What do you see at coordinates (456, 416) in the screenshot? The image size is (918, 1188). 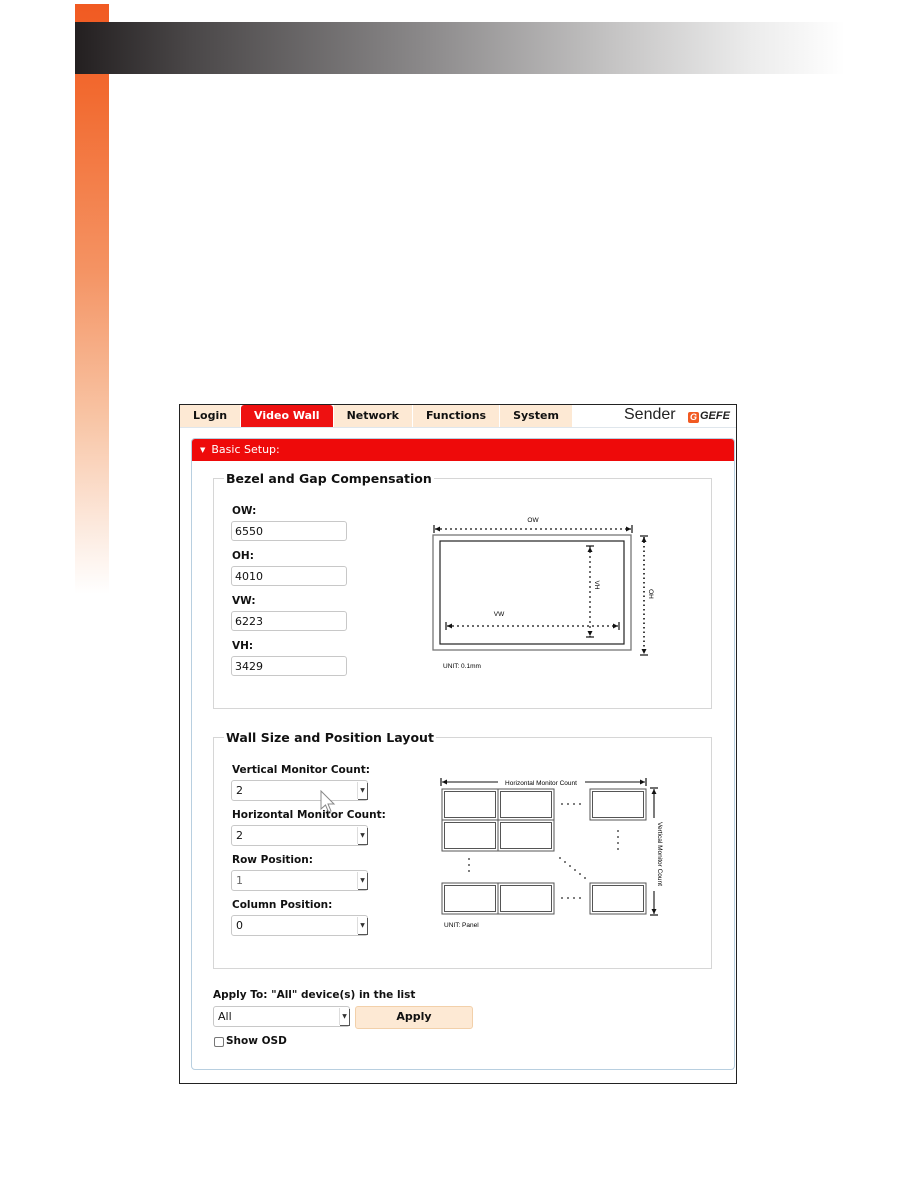 I see `tab-functions: Functions` at bounding box center [456, 416].